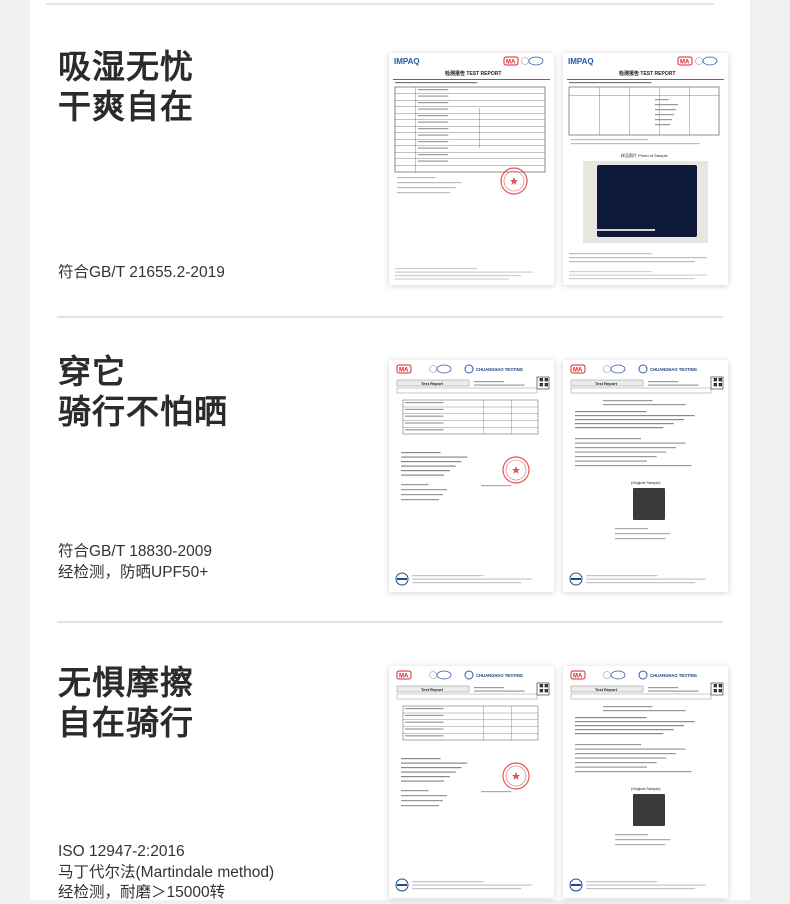  What do you see at coordinates (644, 155) in the screenshot?
I see `photo-caption: 样品照片 Photo of Sample` at bounding box center [644, 155].